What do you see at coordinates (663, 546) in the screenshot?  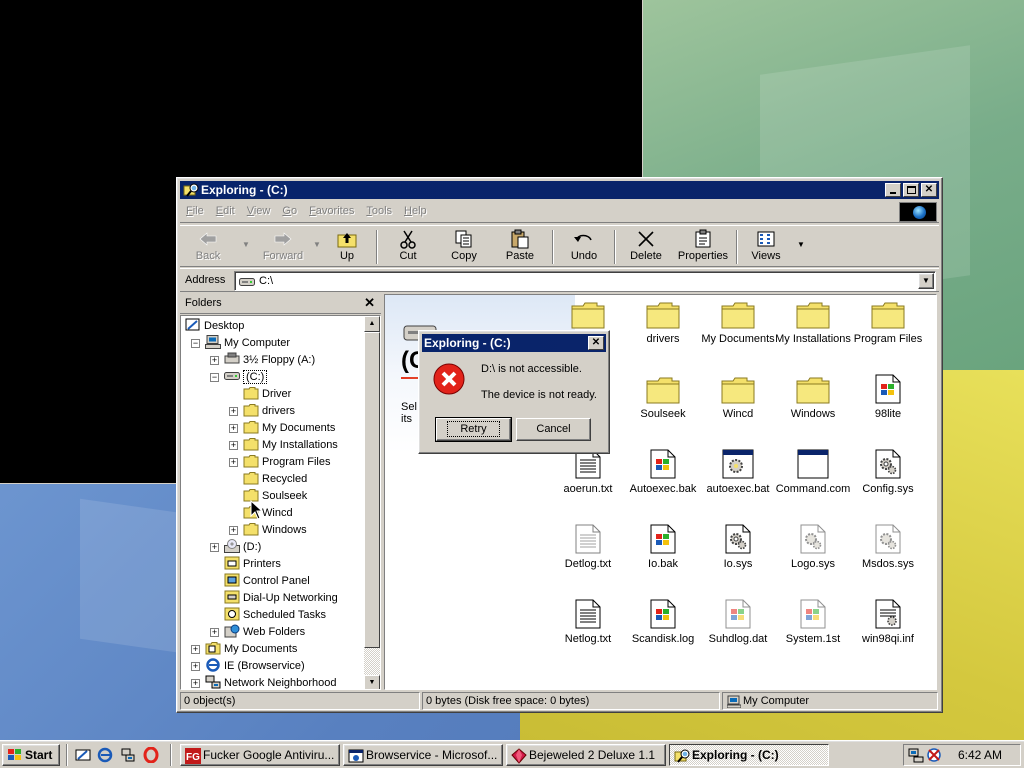 I see `file-item: Io.bak` at bounding box center [663, 546].